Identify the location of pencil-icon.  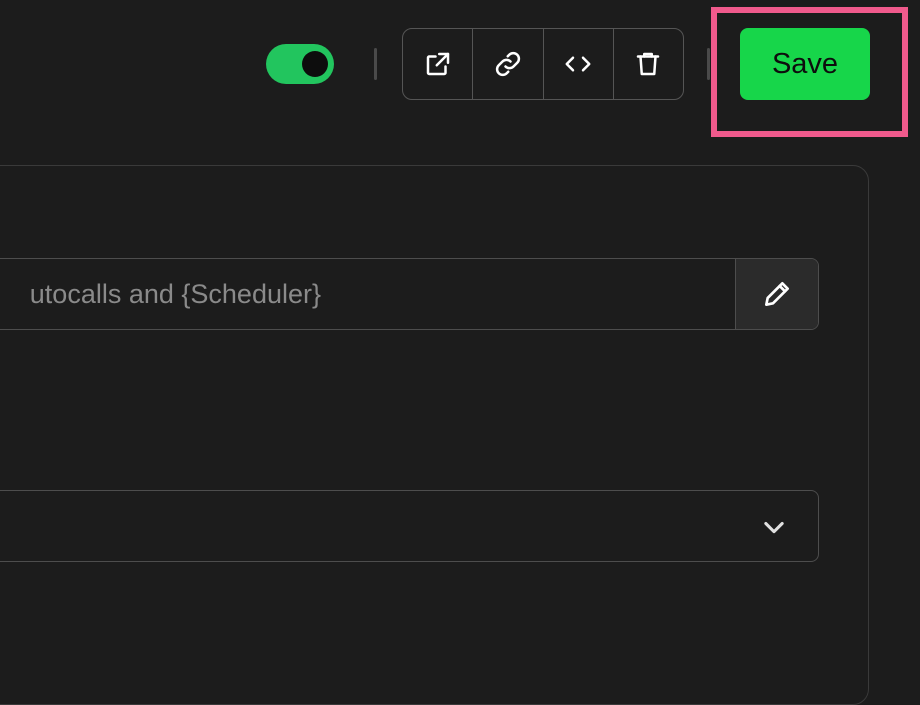
(777, 294).